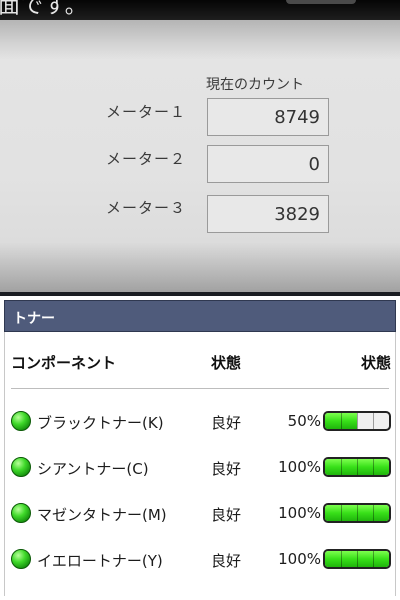 The image size is (400, 600). What do you see at coordinates (201, 513) in the screenshot?
I see `toner-row-magenta: マゼンタトナー(M) 良好 100%` at bounding box center [201, 513].